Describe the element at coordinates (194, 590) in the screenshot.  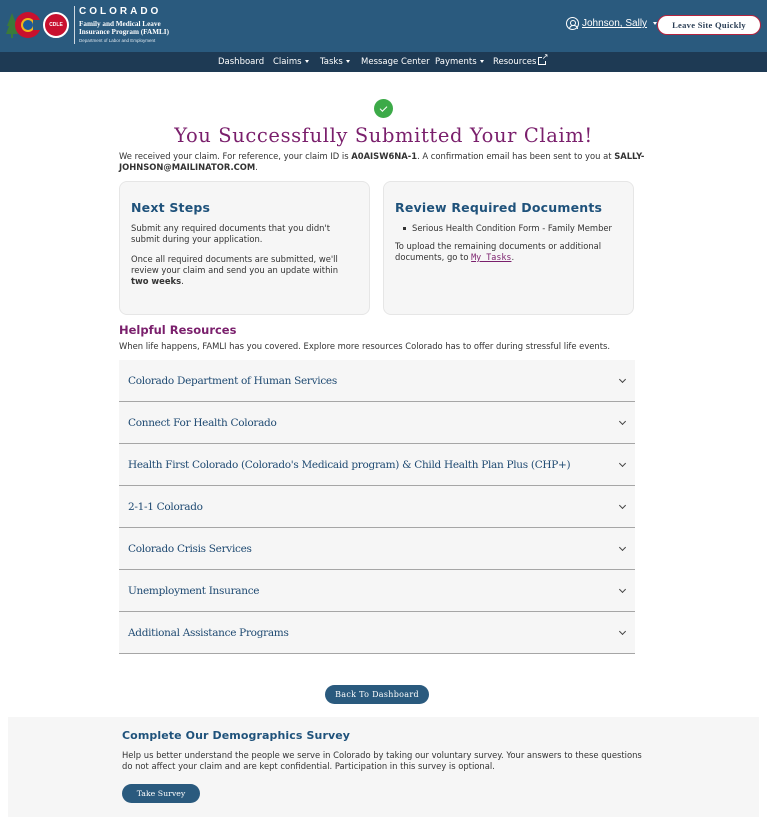
I see `accordion-item-label: Unemployment Insurance` at that location.